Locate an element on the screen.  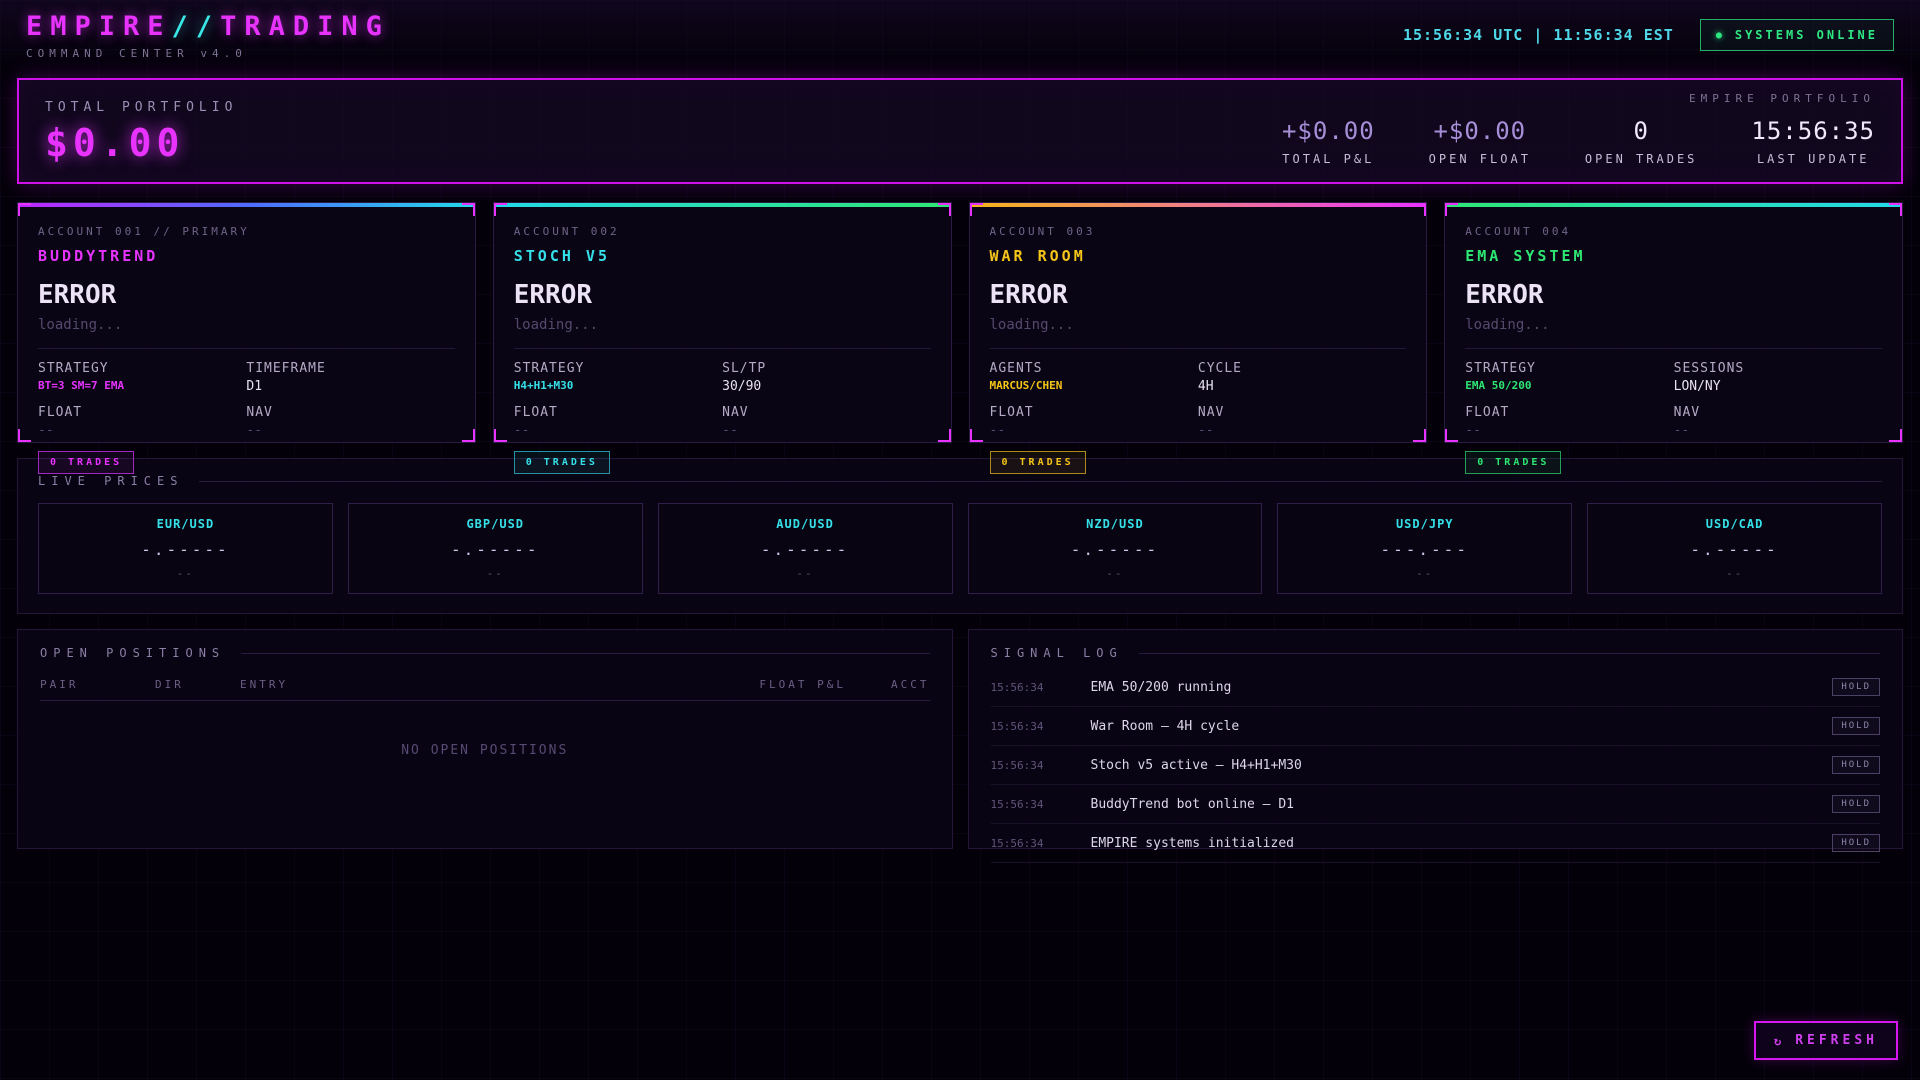
stat-open-trades-label: OPEN TRADES is located at coordinates (1641, 159).